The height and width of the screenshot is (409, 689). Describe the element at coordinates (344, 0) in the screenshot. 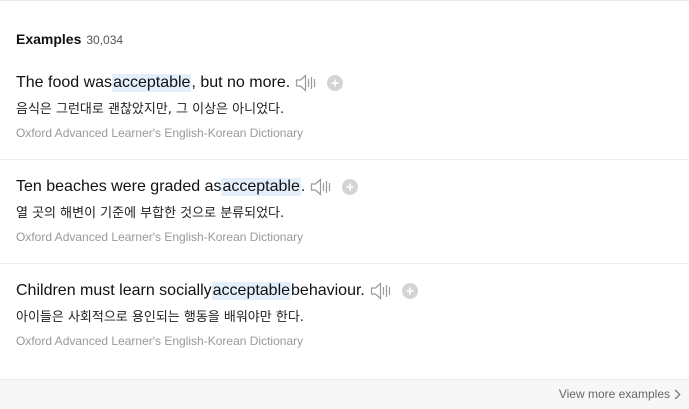

I see `top-divider` at that location.